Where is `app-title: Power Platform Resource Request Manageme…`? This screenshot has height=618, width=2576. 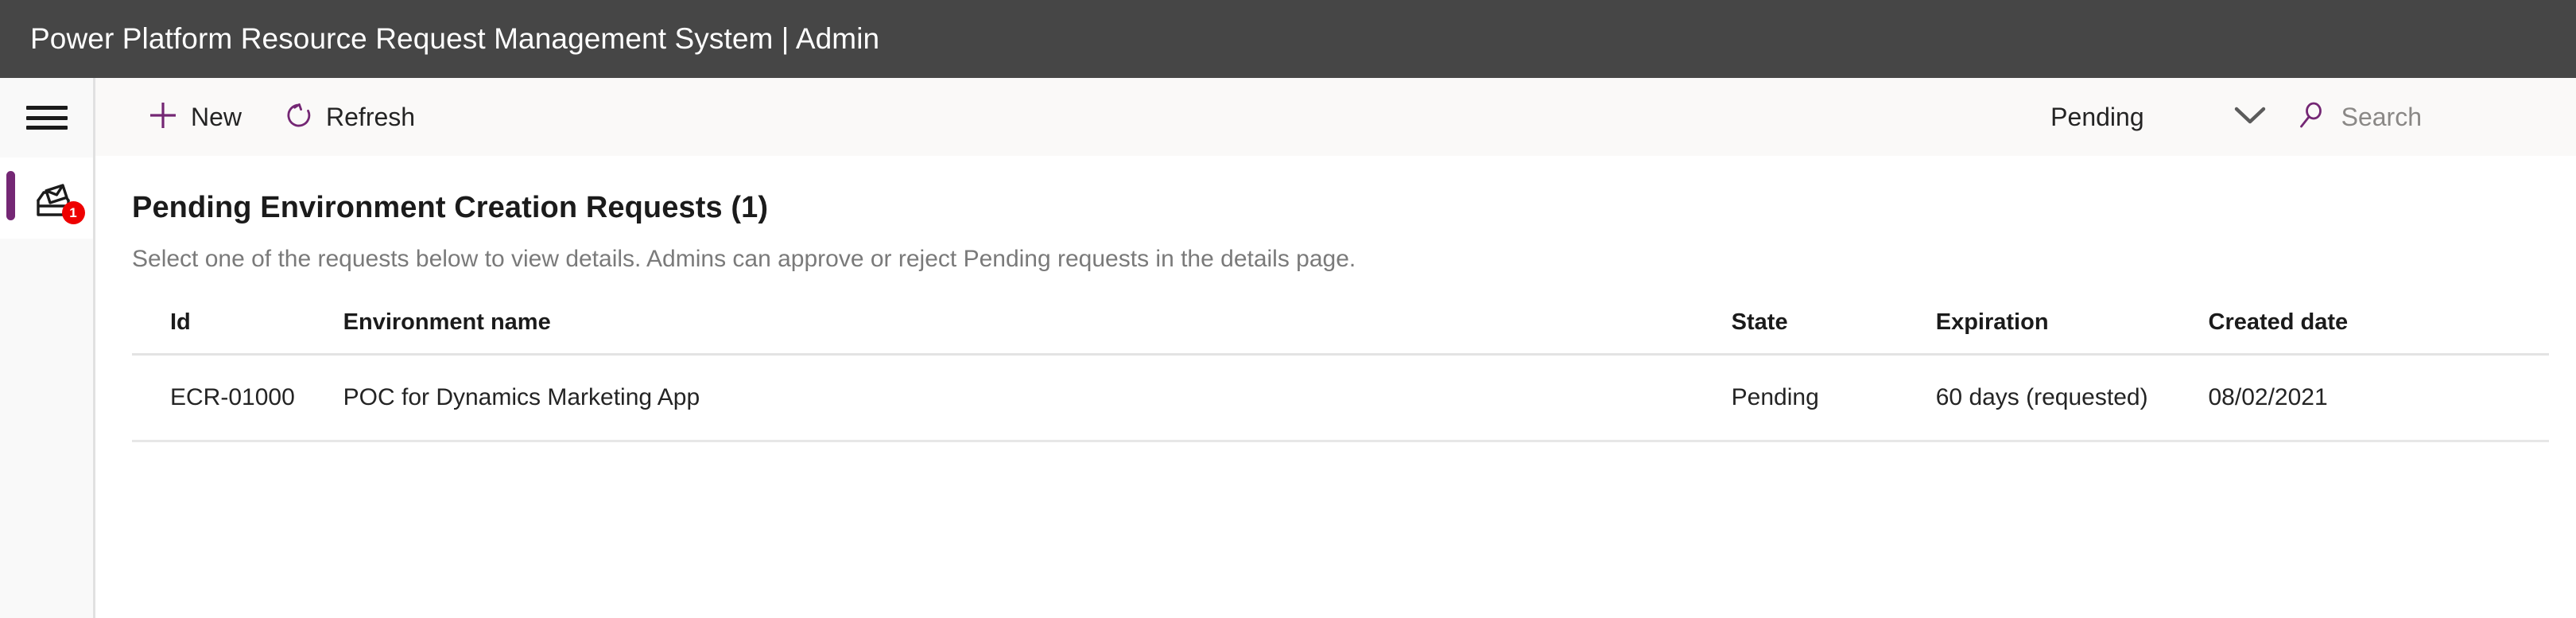 app-title: Power Platform Resource Request Manageme… is located at coordinates (455, 39).